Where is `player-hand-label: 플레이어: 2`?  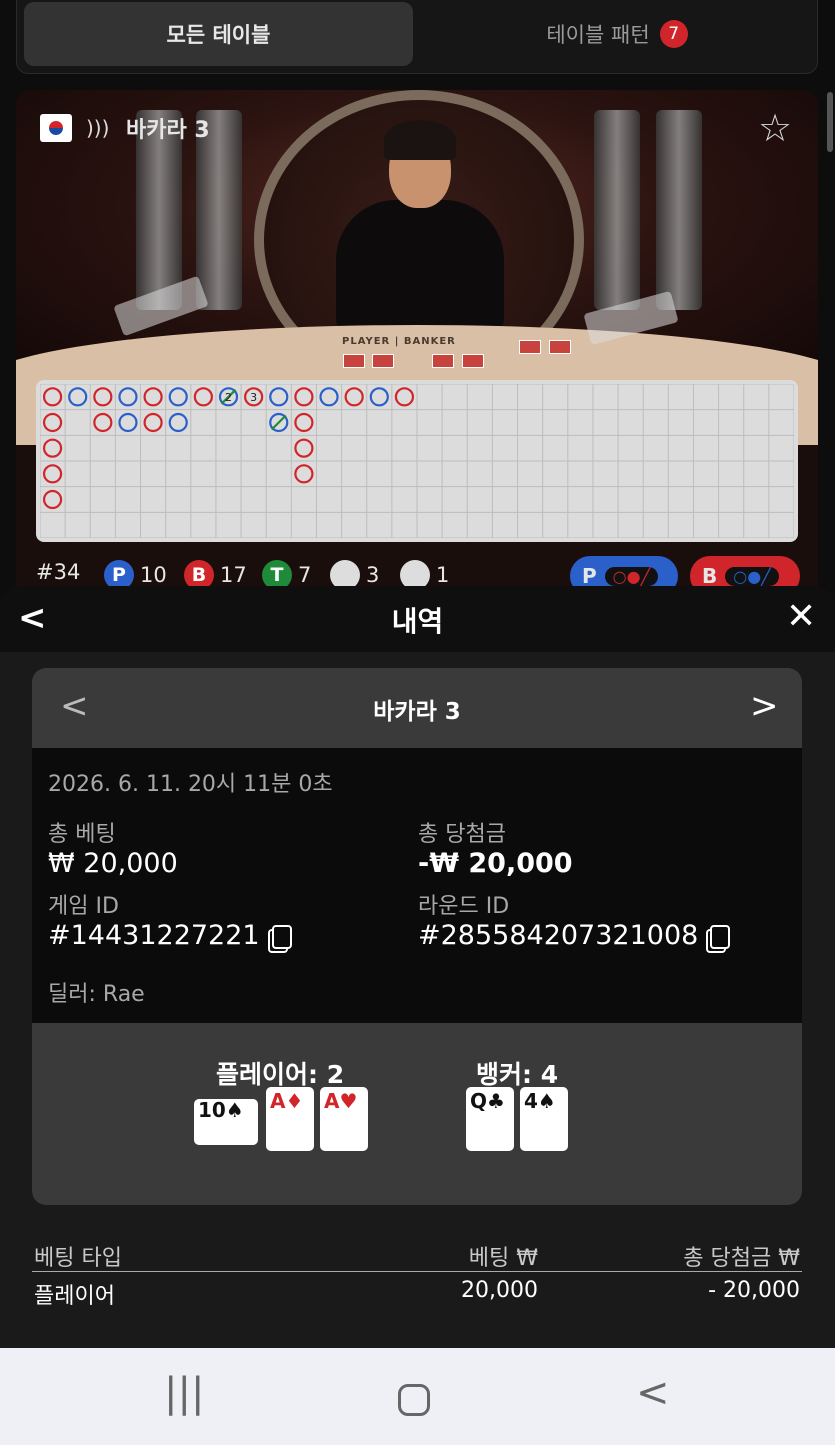
player-hand-label: 플레이어: 2 is located at coordinates (280, 1074).